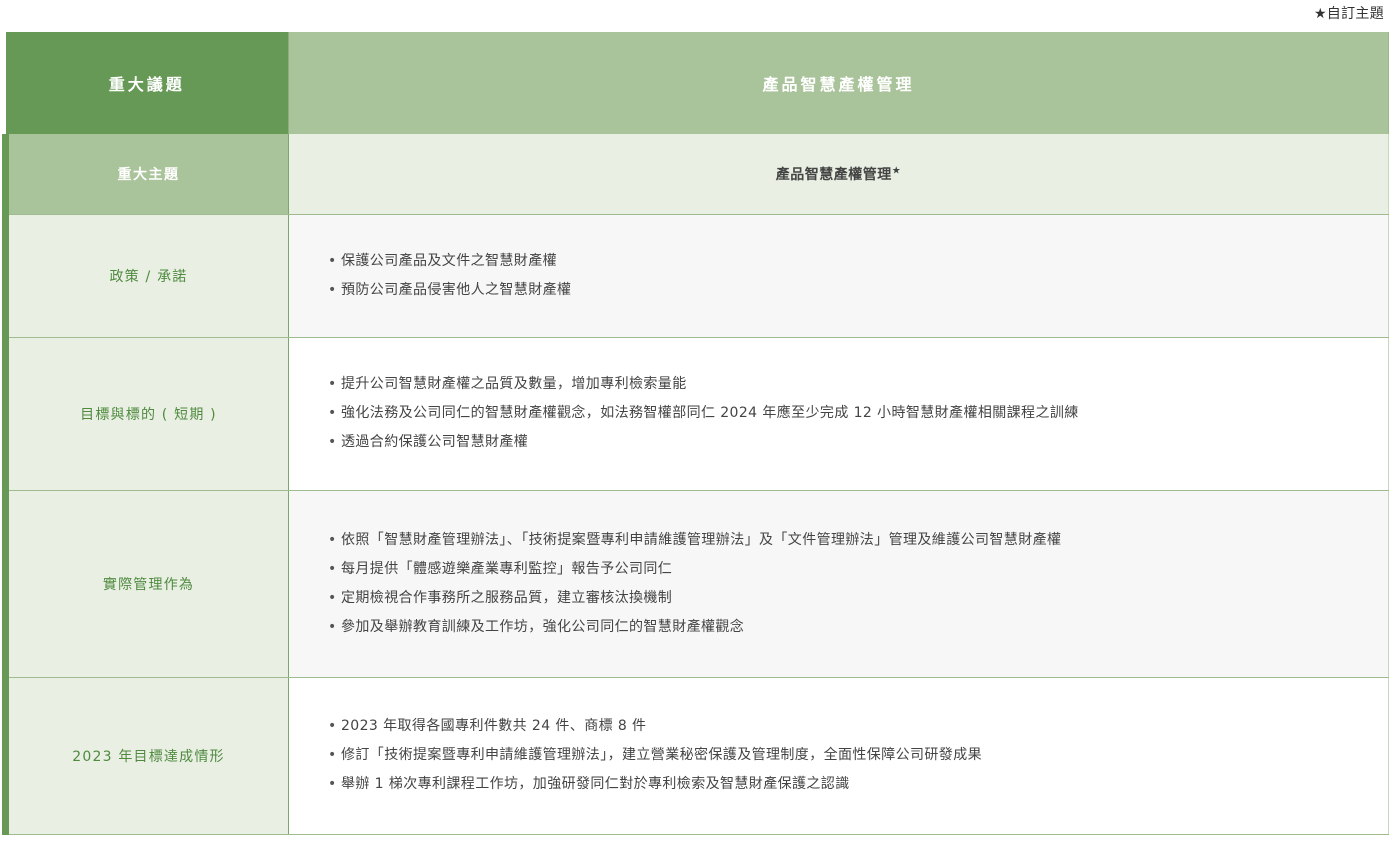  What do you see at coordinates (147, 83) in the screenshot?
I see `header-material-issue: 重大議題` at bounding box center [147, 83].